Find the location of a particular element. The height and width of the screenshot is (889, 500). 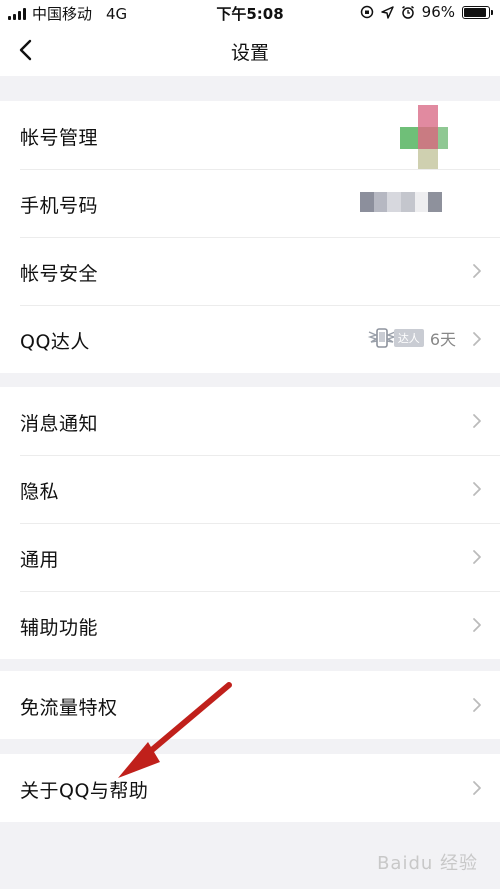

row-privacy: 隐私 is located at coordinates (250, 489).